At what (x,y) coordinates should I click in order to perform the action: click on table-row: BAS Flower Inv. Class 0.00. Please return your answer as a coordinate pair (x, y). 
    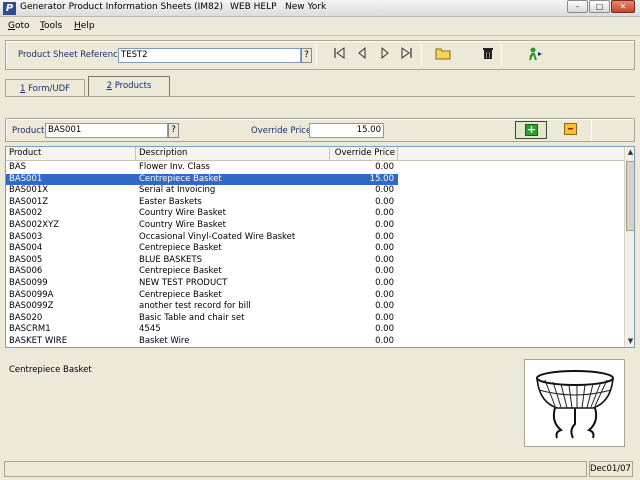
    Looking at the image, I should click on (202, 168).